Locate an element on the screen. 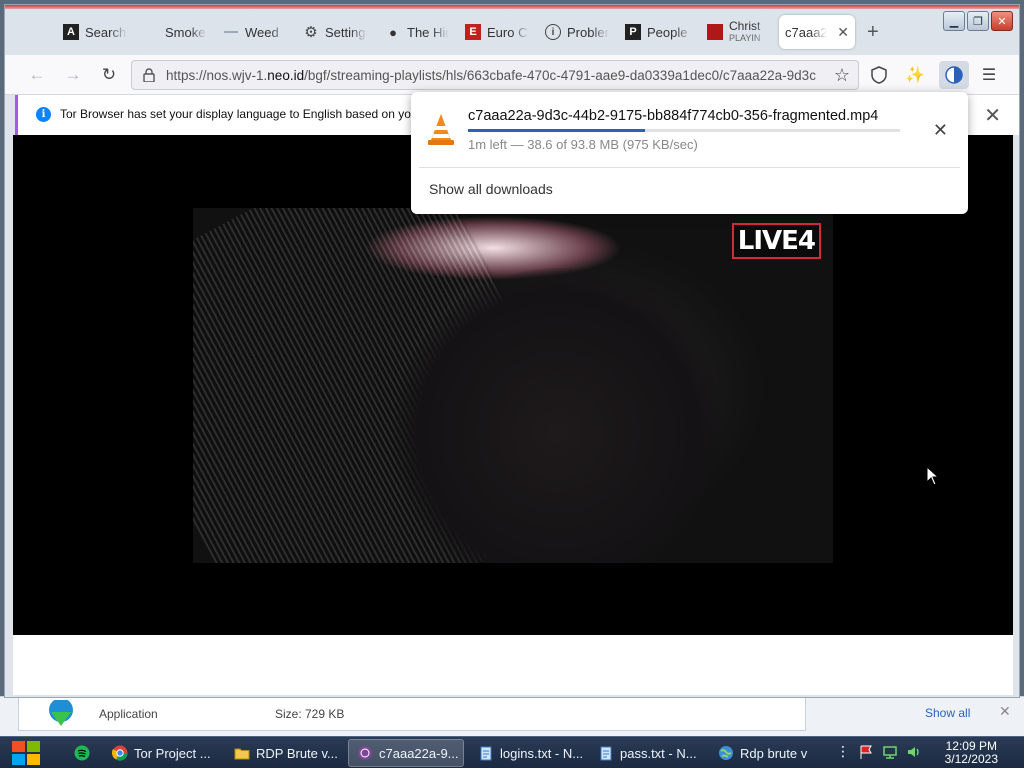 This screenshot has width=1024, height=768. tab-active-download: c7aaa2 ✕ is located at coordinates (817, 32).